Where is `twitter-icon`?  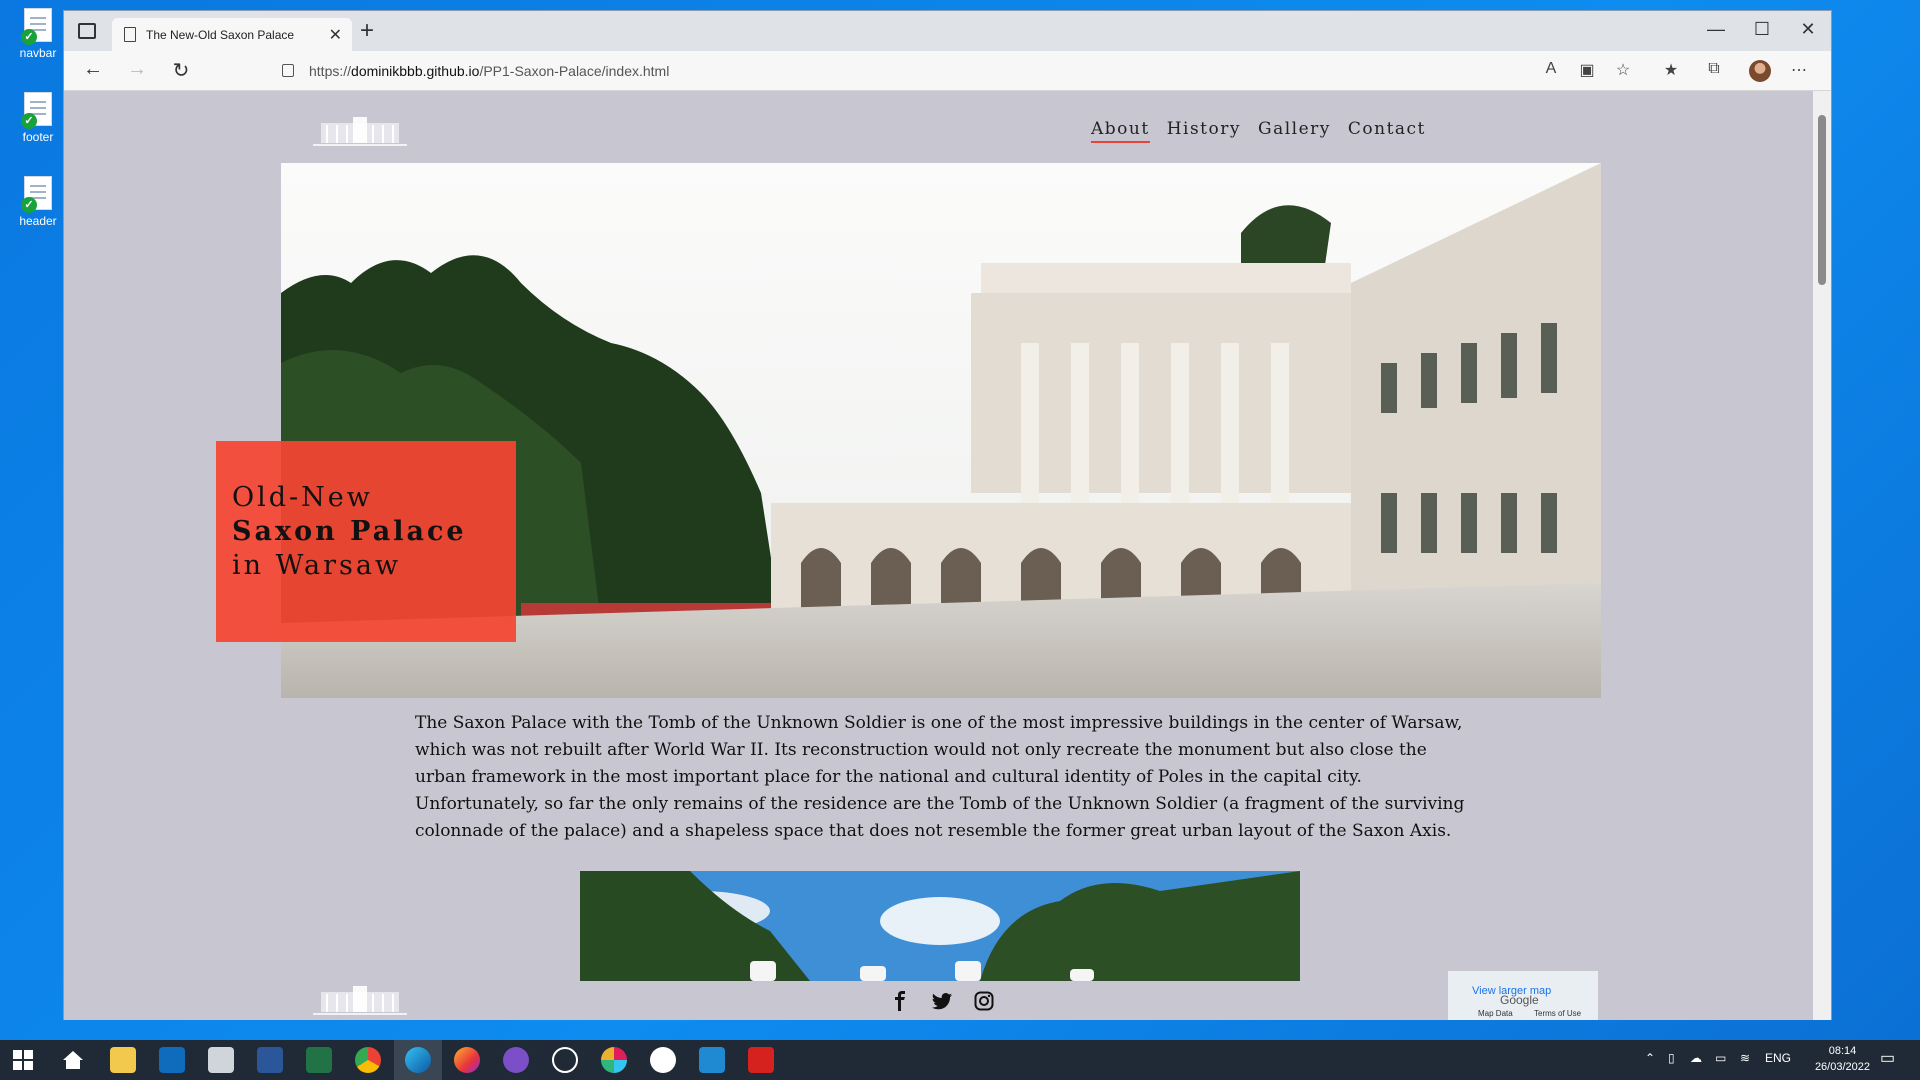
twitter-icon is located at coordinates (942, 1001).